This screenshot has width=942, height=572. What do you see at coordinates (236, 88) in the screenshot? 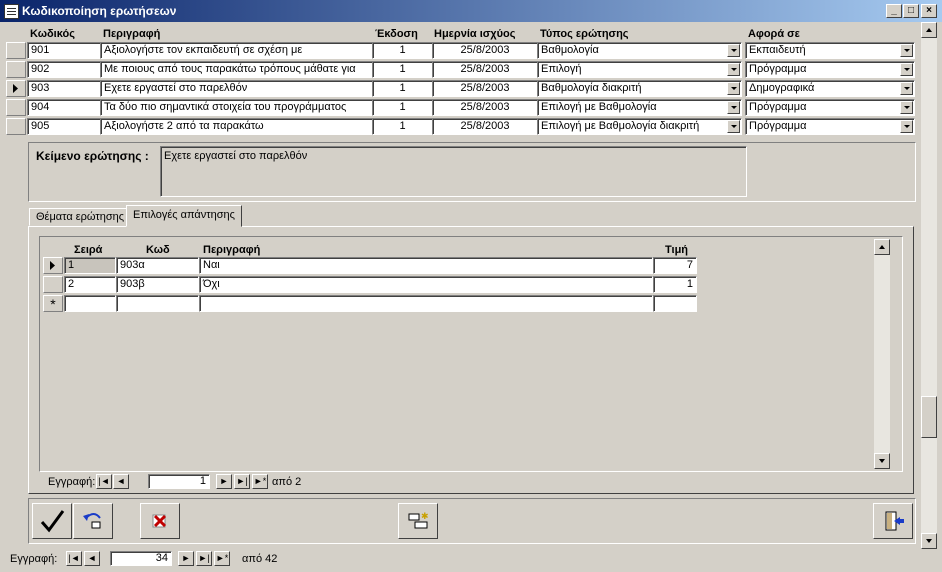
I see `description-cell: Εχετε εργαστεί στο παρελθόν` at bounding box center [236, 88].